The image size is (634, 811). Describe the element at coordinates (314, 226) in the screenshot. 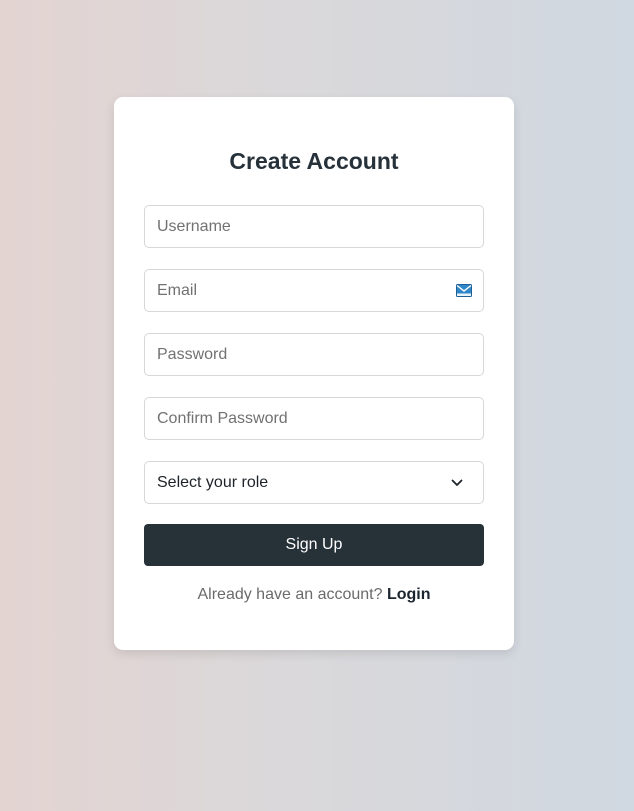

I see `username-field: Username` at that location.